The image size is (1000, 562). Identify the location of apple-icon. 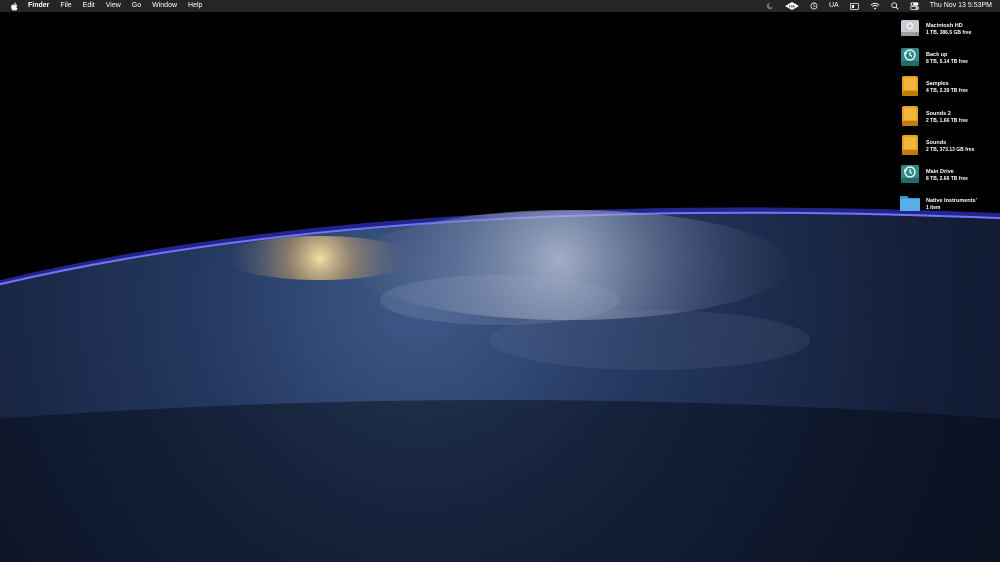
(14, 6).